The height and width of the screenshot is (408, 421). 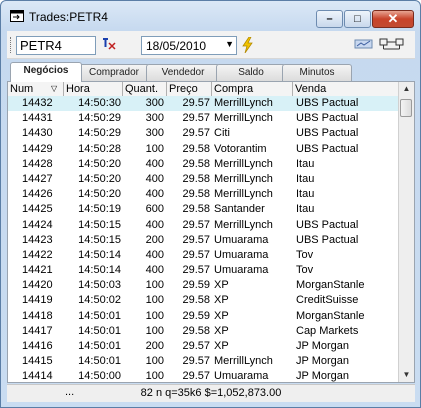 What do you see at coordinates (189, 89) in the screenshot?
I see `column-header-preco: Preço` at bounding box center [189, 89].